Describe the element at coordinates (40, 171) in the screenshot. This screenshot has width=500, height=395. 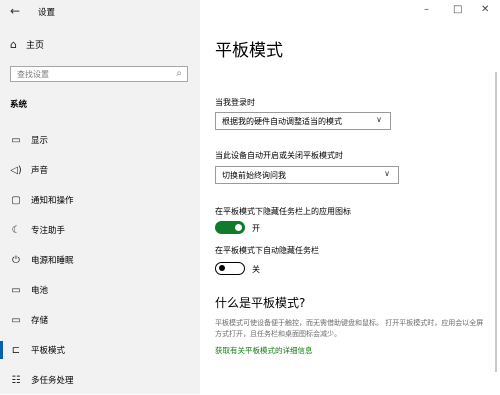
I see `sidebar-item-label: 声音` at that location.